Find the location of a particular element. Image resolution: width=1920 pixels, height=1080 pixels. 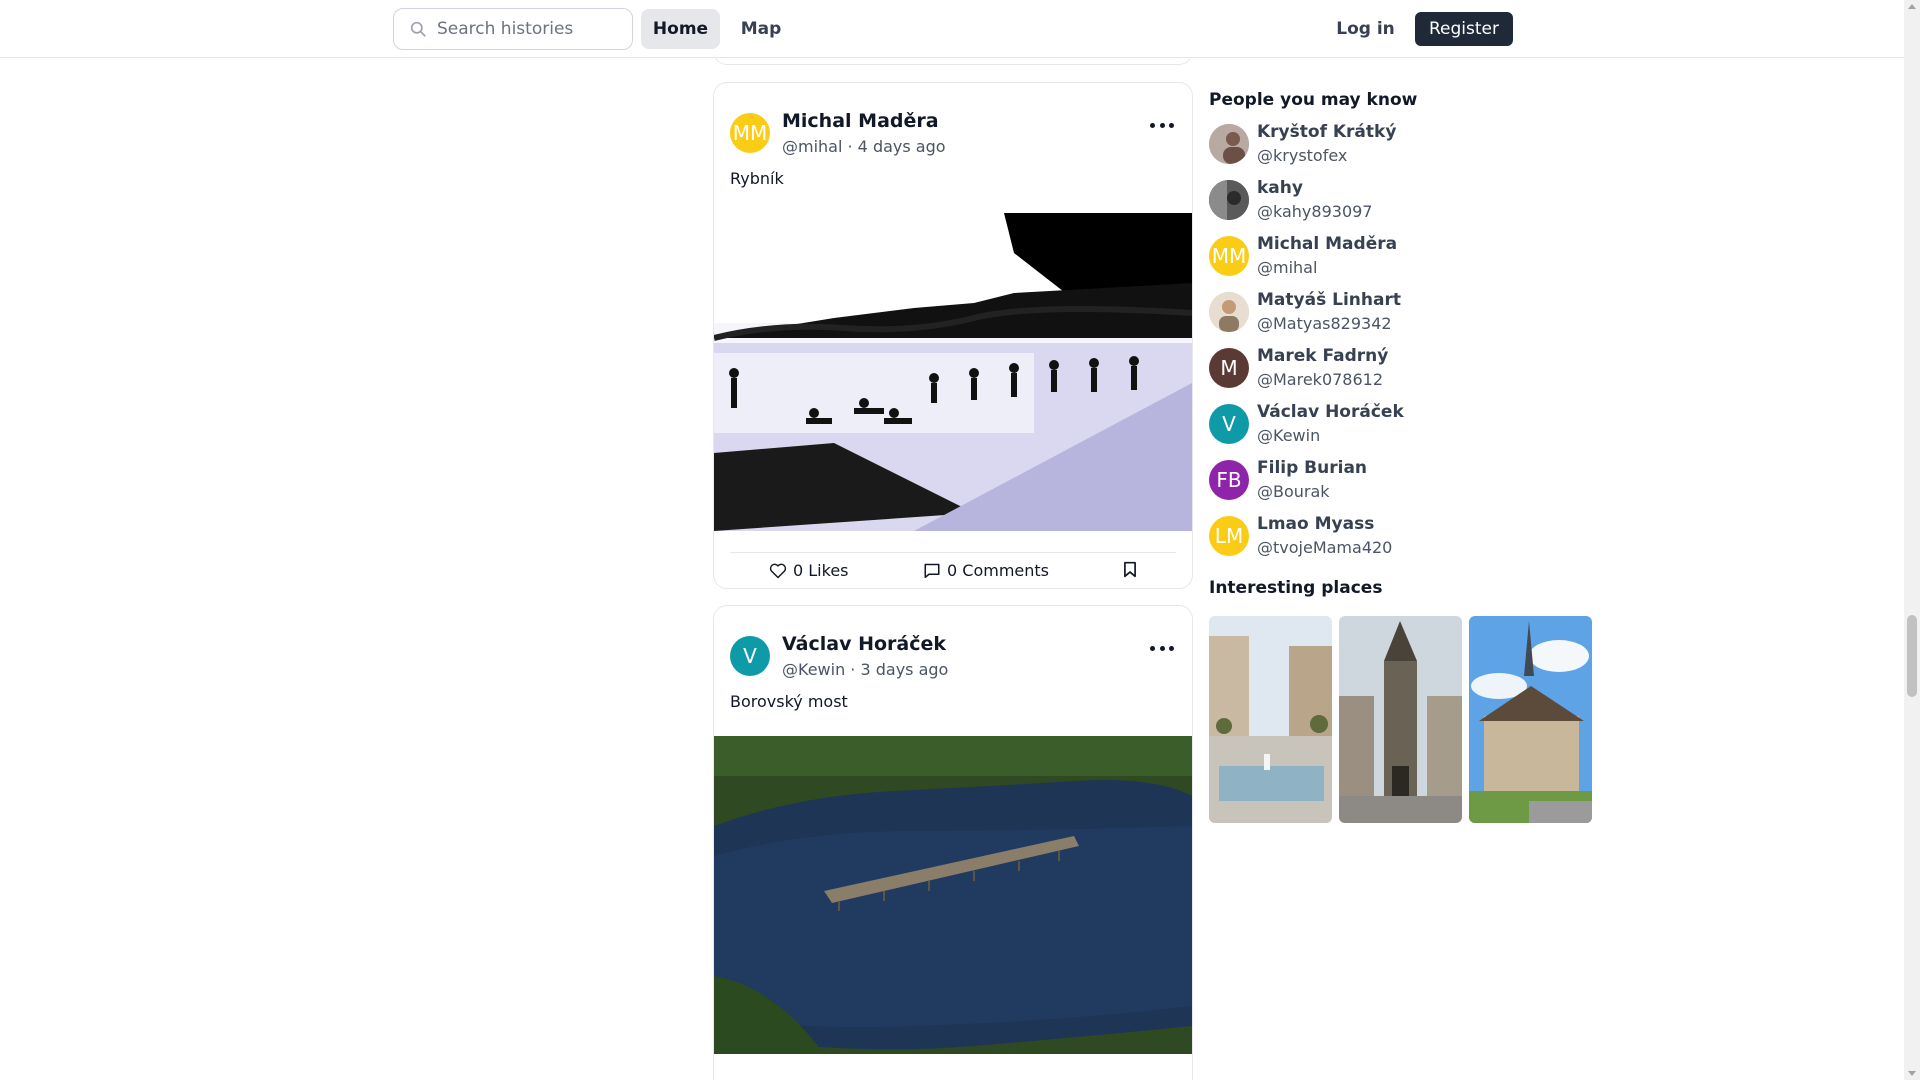

comment-icon is located at coordinates (932, 570).